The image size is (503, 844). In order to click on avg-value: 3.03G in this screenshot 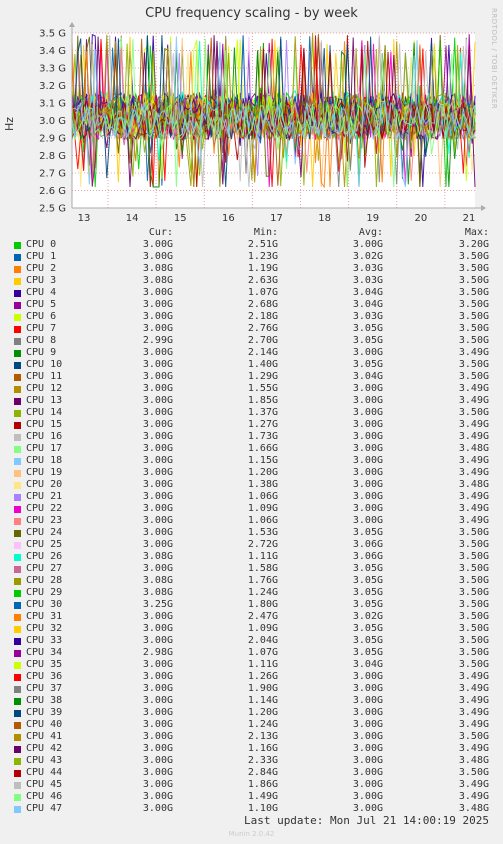, I will do `click(367, 280)`.